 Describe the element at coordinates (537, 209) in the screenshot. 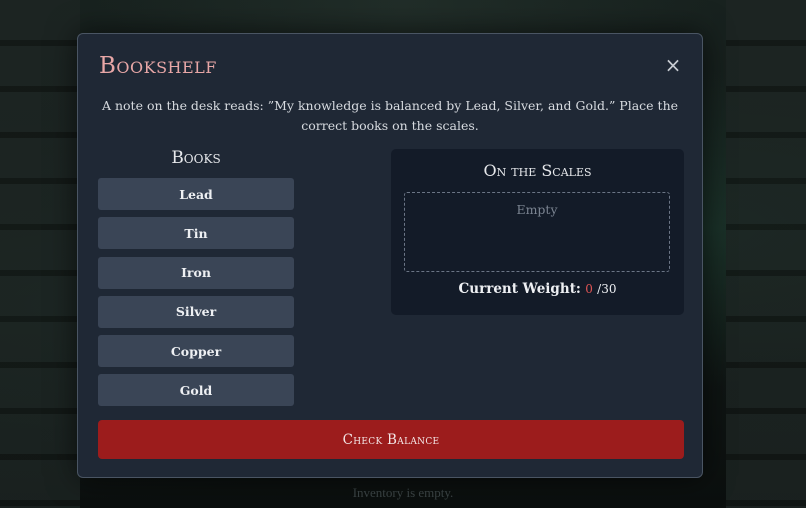

I see `scales-empty-text: Empty` at that location.